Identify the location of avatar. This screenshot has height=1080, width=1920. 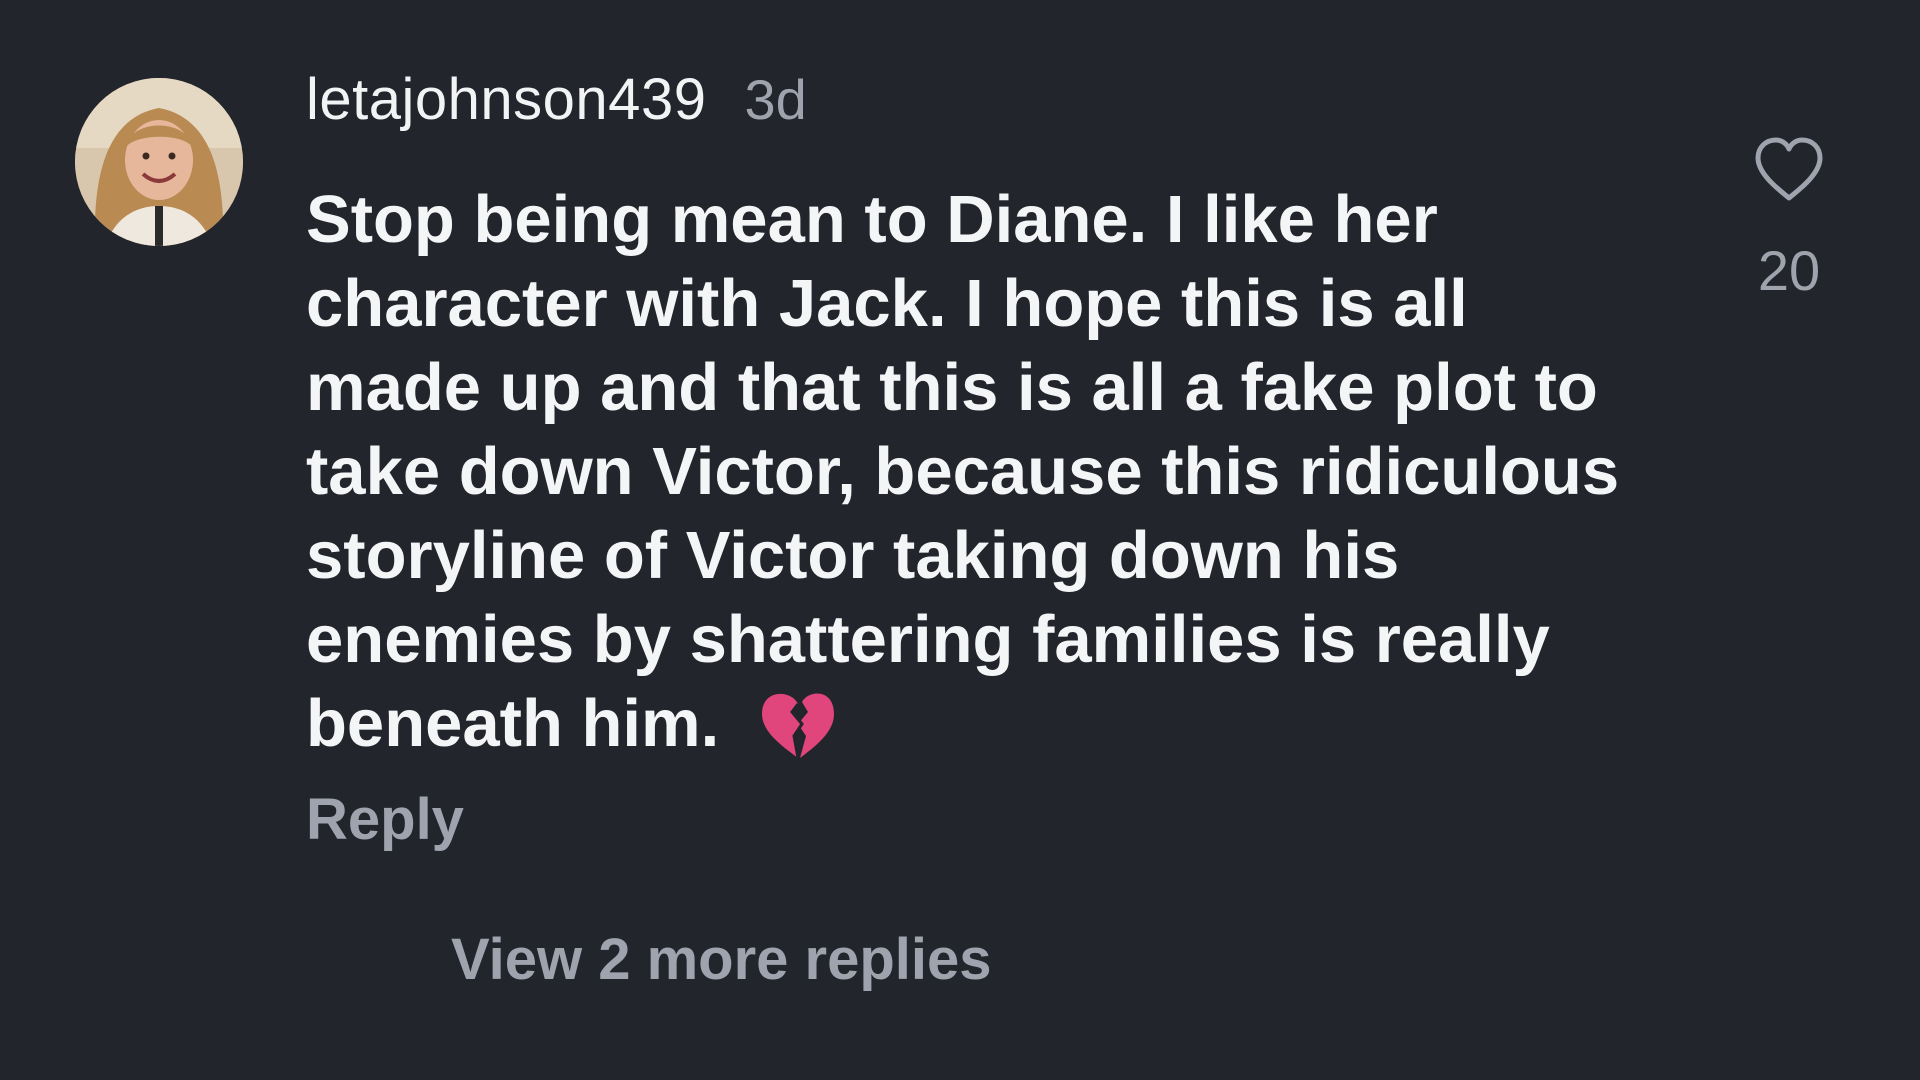
(159, 162).